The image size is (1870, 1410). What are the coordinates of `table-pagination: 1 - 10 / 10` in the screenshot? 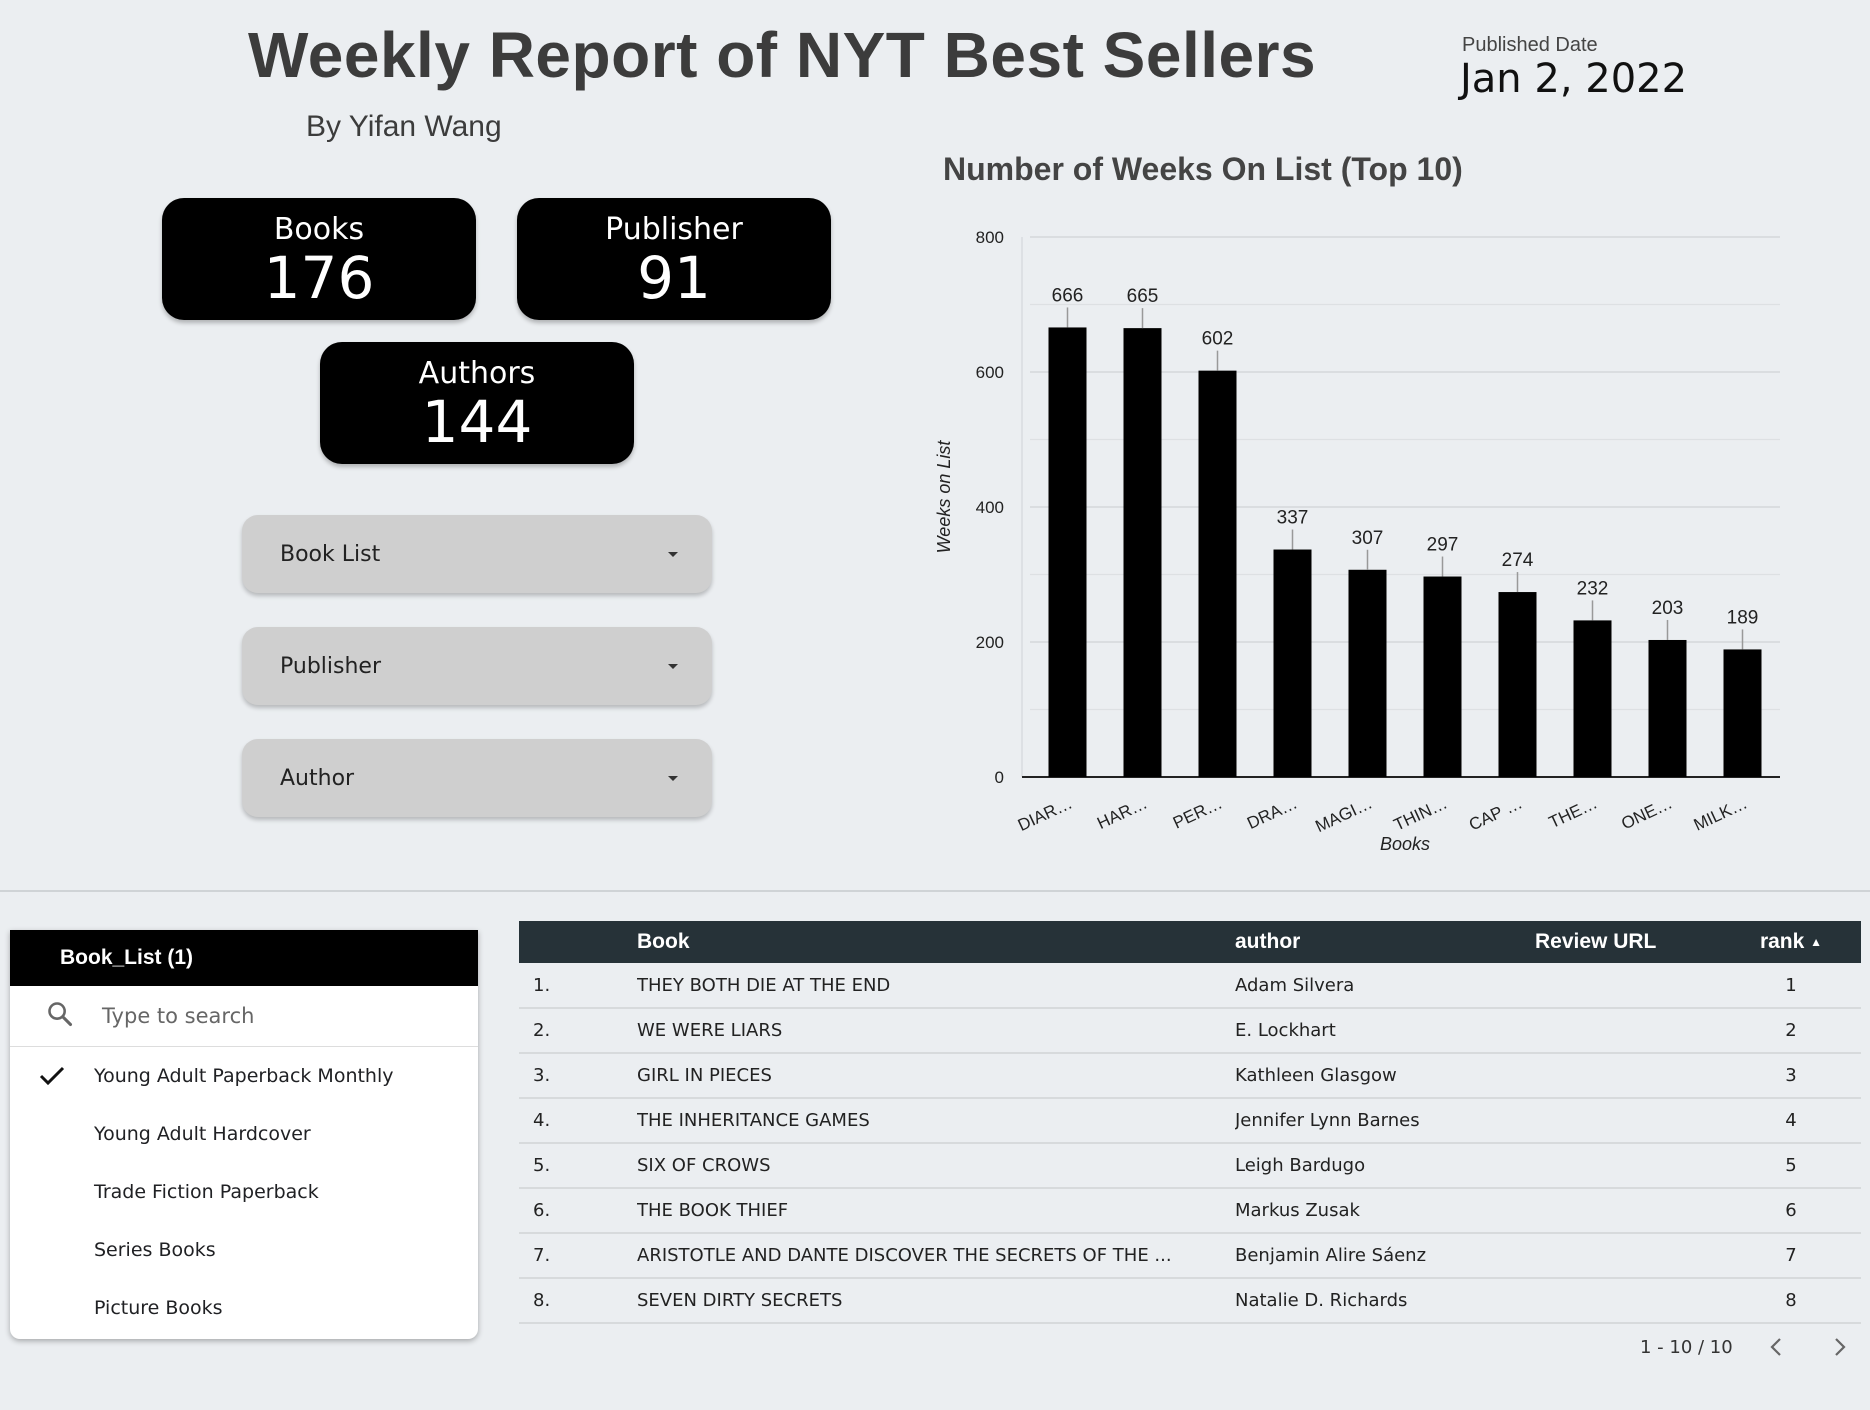 It's located at (1744, 1347).